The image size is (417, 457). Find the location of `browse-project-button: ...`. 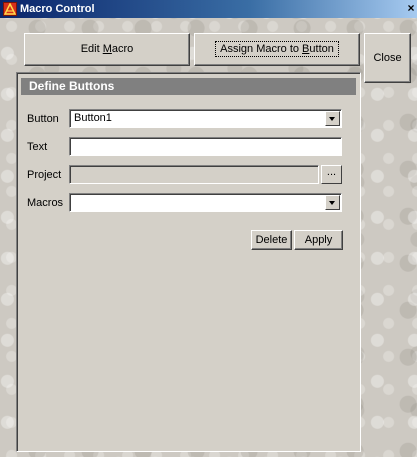

browse-project-button: ... is located at coordinates (331, 174).